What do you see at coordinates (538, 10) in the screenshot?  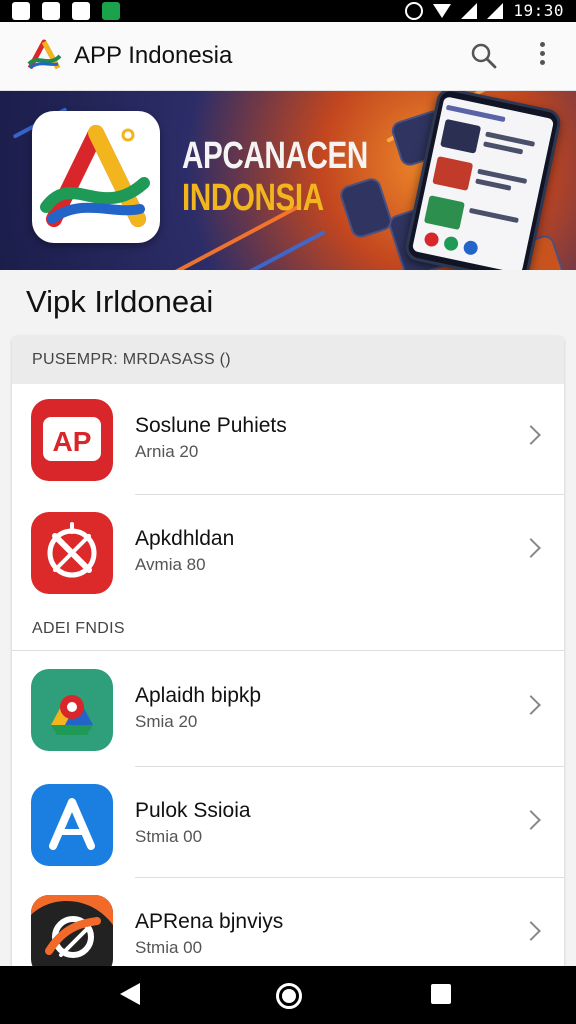 I see `clock: 19:30` at bounding box center [538, 10].